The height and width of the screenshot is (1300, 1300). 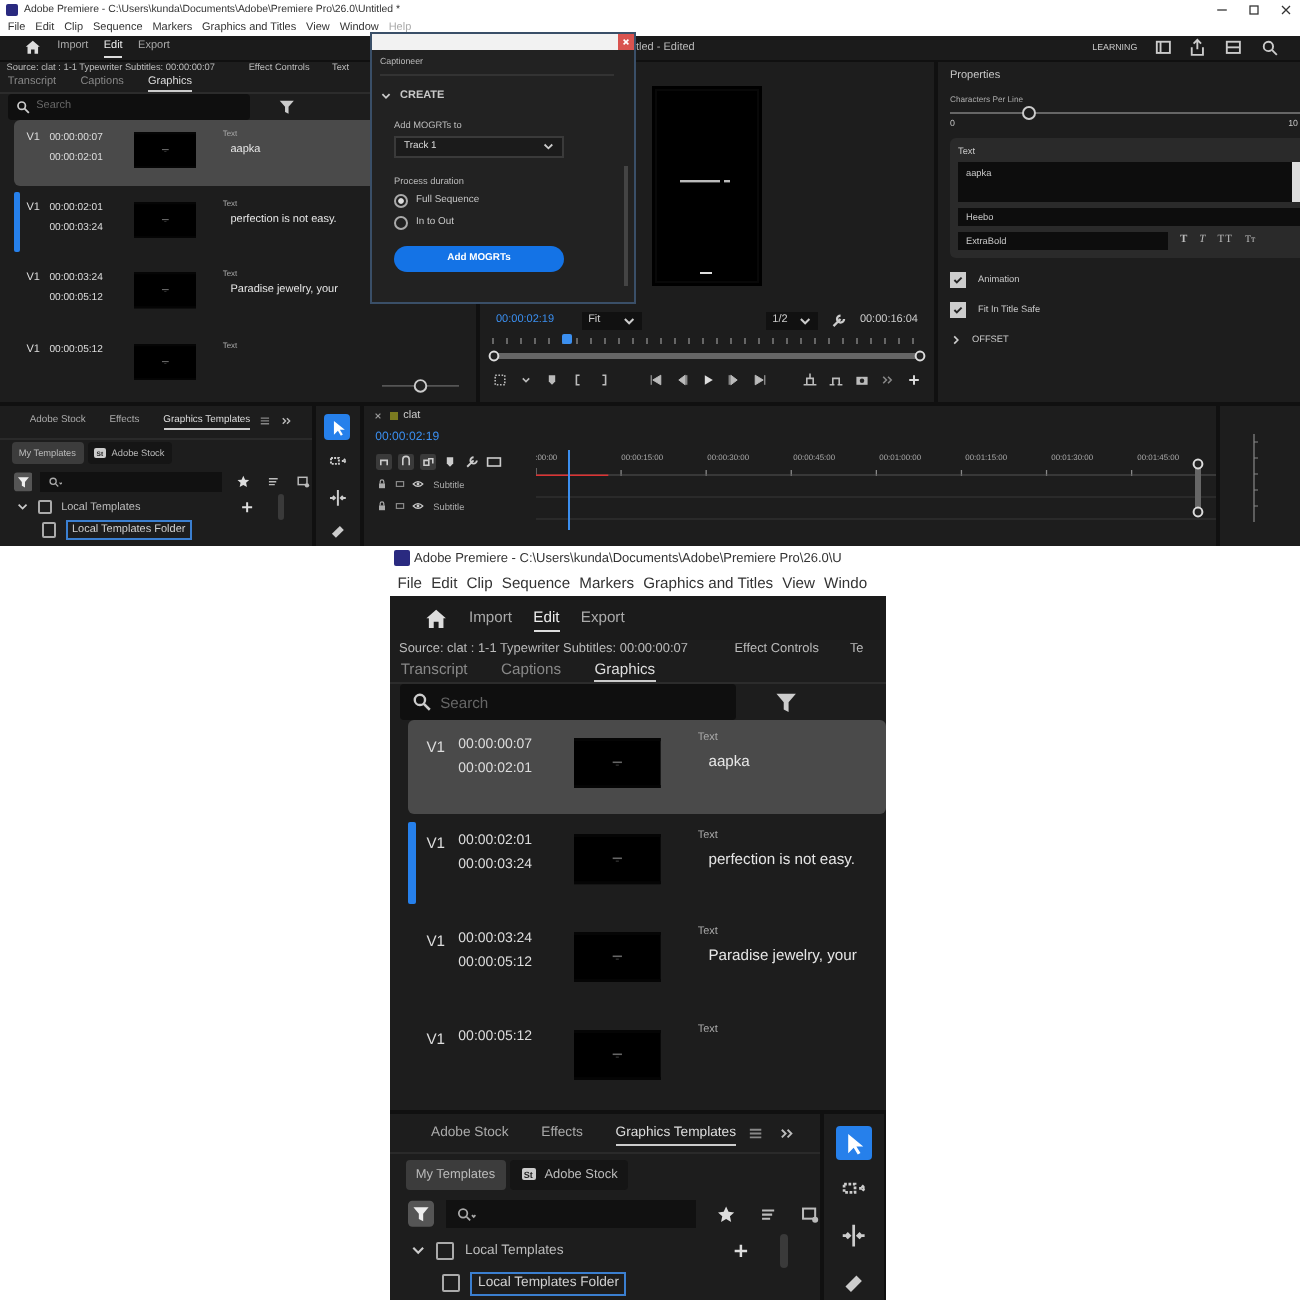 What do you see at coordinates (383, 461) in the screenshot?
I see `nest-icon` at bounding box center [383, 461].